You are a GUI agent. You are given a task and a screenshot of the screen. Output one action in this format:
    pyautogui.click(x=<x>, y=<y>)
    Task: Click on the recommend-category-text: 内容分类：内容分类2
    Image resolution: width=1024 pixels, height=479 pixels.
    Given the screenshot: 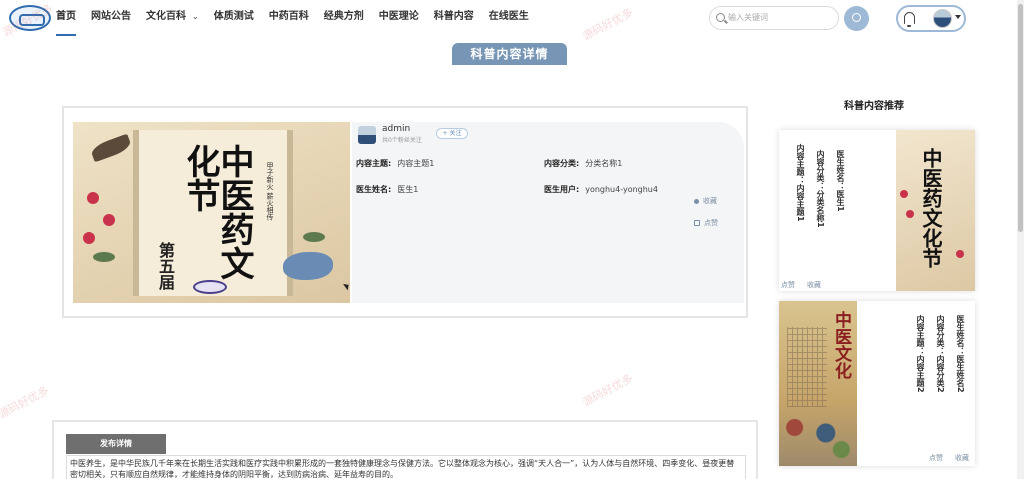 What is the action you would take?
    pyautogui.click(x=940, y=354)
    